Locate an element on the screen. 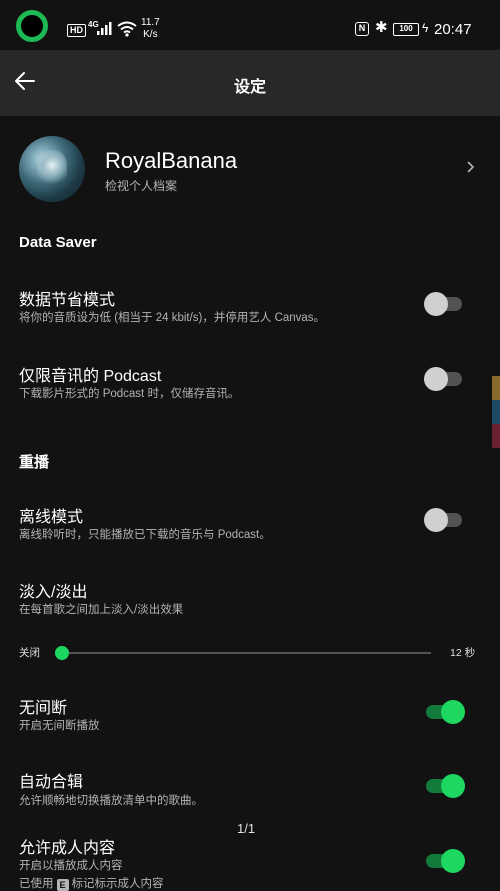 This screenshot has width=500, height=891. data-saver-mode-title: 数据节省模式 is located at coordinates (67, 300).